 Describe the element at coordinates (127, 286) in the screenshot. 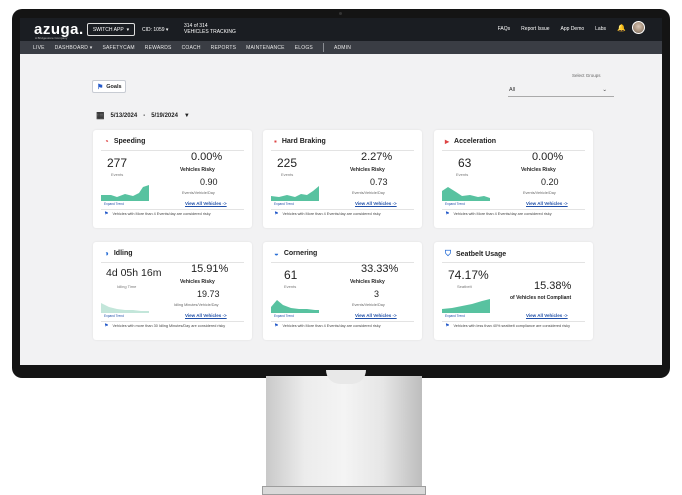

I see `idling-time-label: Idling Time` at that location.